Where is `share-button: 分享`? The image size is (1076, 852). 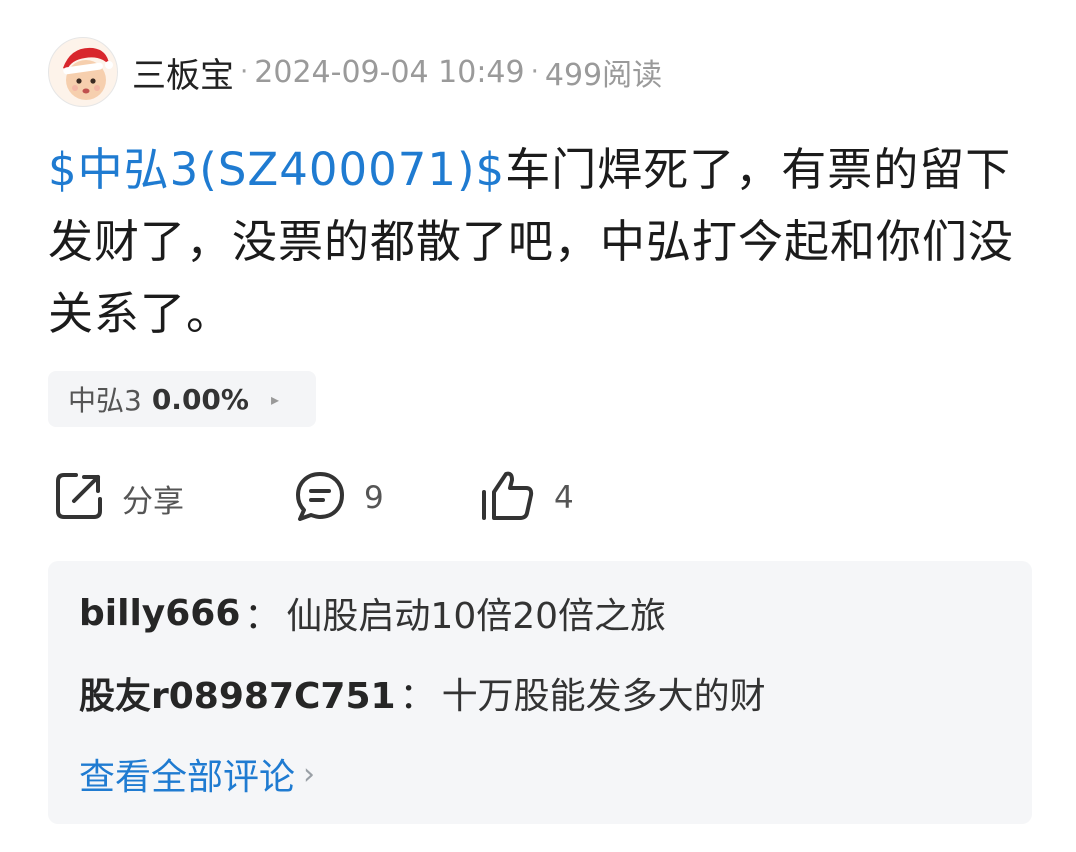
share-button: 分享 is located at coordinates (118, 498).